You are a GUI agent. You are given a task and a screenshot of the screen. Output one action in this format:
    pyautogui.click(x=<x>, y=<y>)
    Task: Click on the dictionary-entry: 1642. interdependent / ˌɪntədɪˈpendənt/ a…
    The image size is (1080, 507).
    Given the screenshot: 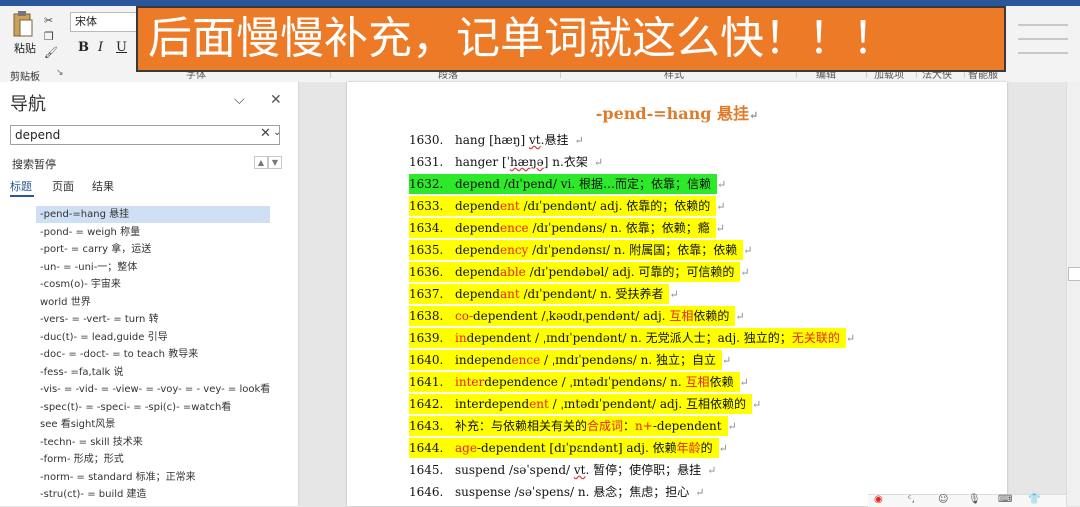 What is the action you would take?
    pyautogui.click(x=585, y=404)
    